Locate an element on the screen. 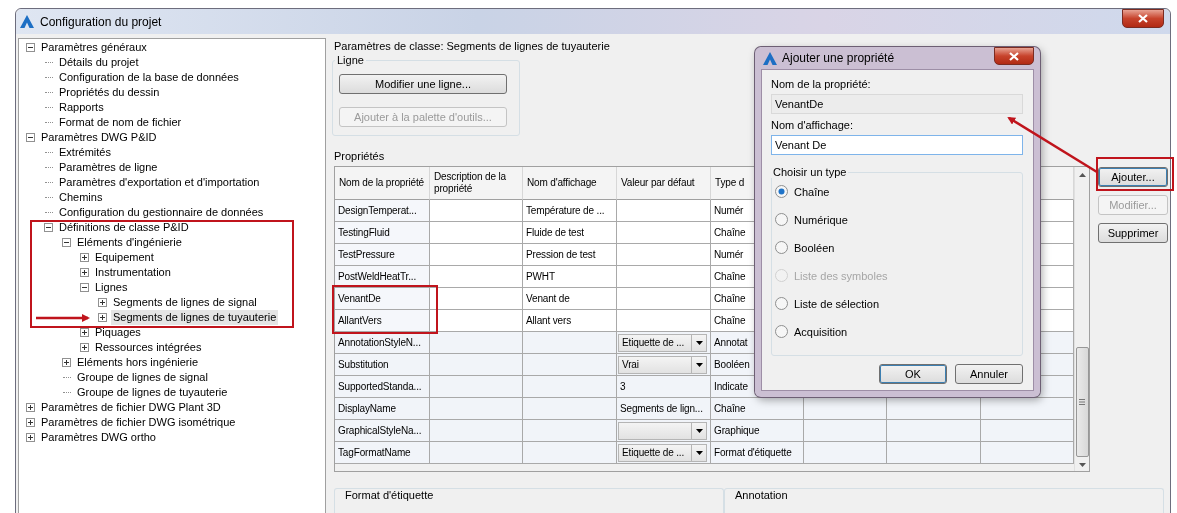 This screenshot has width=1177, height=513. group-label: Annotation is located at coordinates (761, 495).